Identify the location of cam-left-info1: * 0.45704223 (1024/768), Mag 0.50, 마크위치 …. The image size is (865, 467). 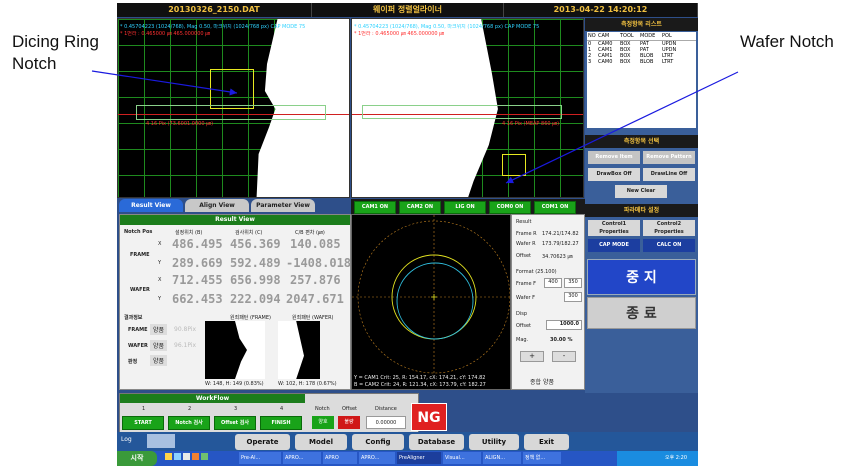
(213, 27).